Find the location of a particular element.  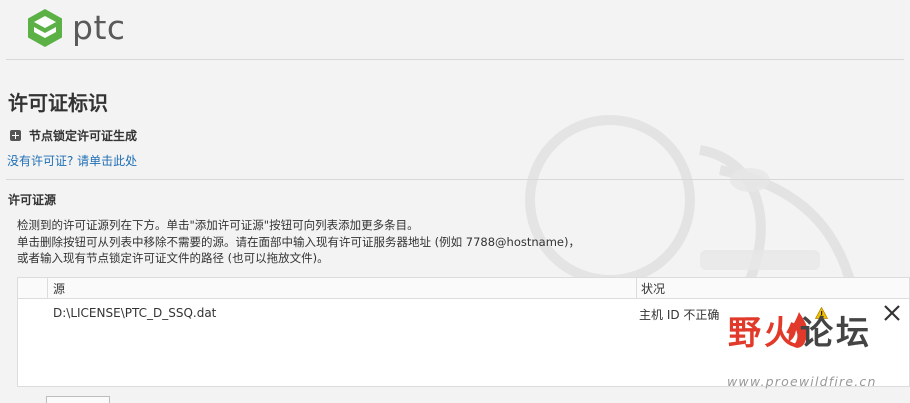

watermark-url: www.proewildfire.cn is located at coordinates (802, 381).